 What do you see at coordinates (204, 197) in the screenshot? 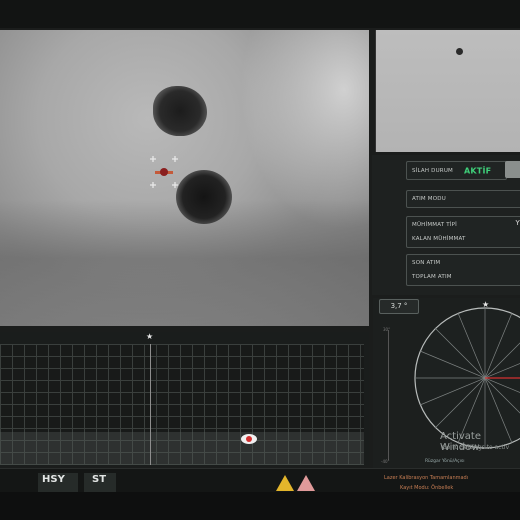
I see `target-blob-lower` at bounding box center [204, 197].